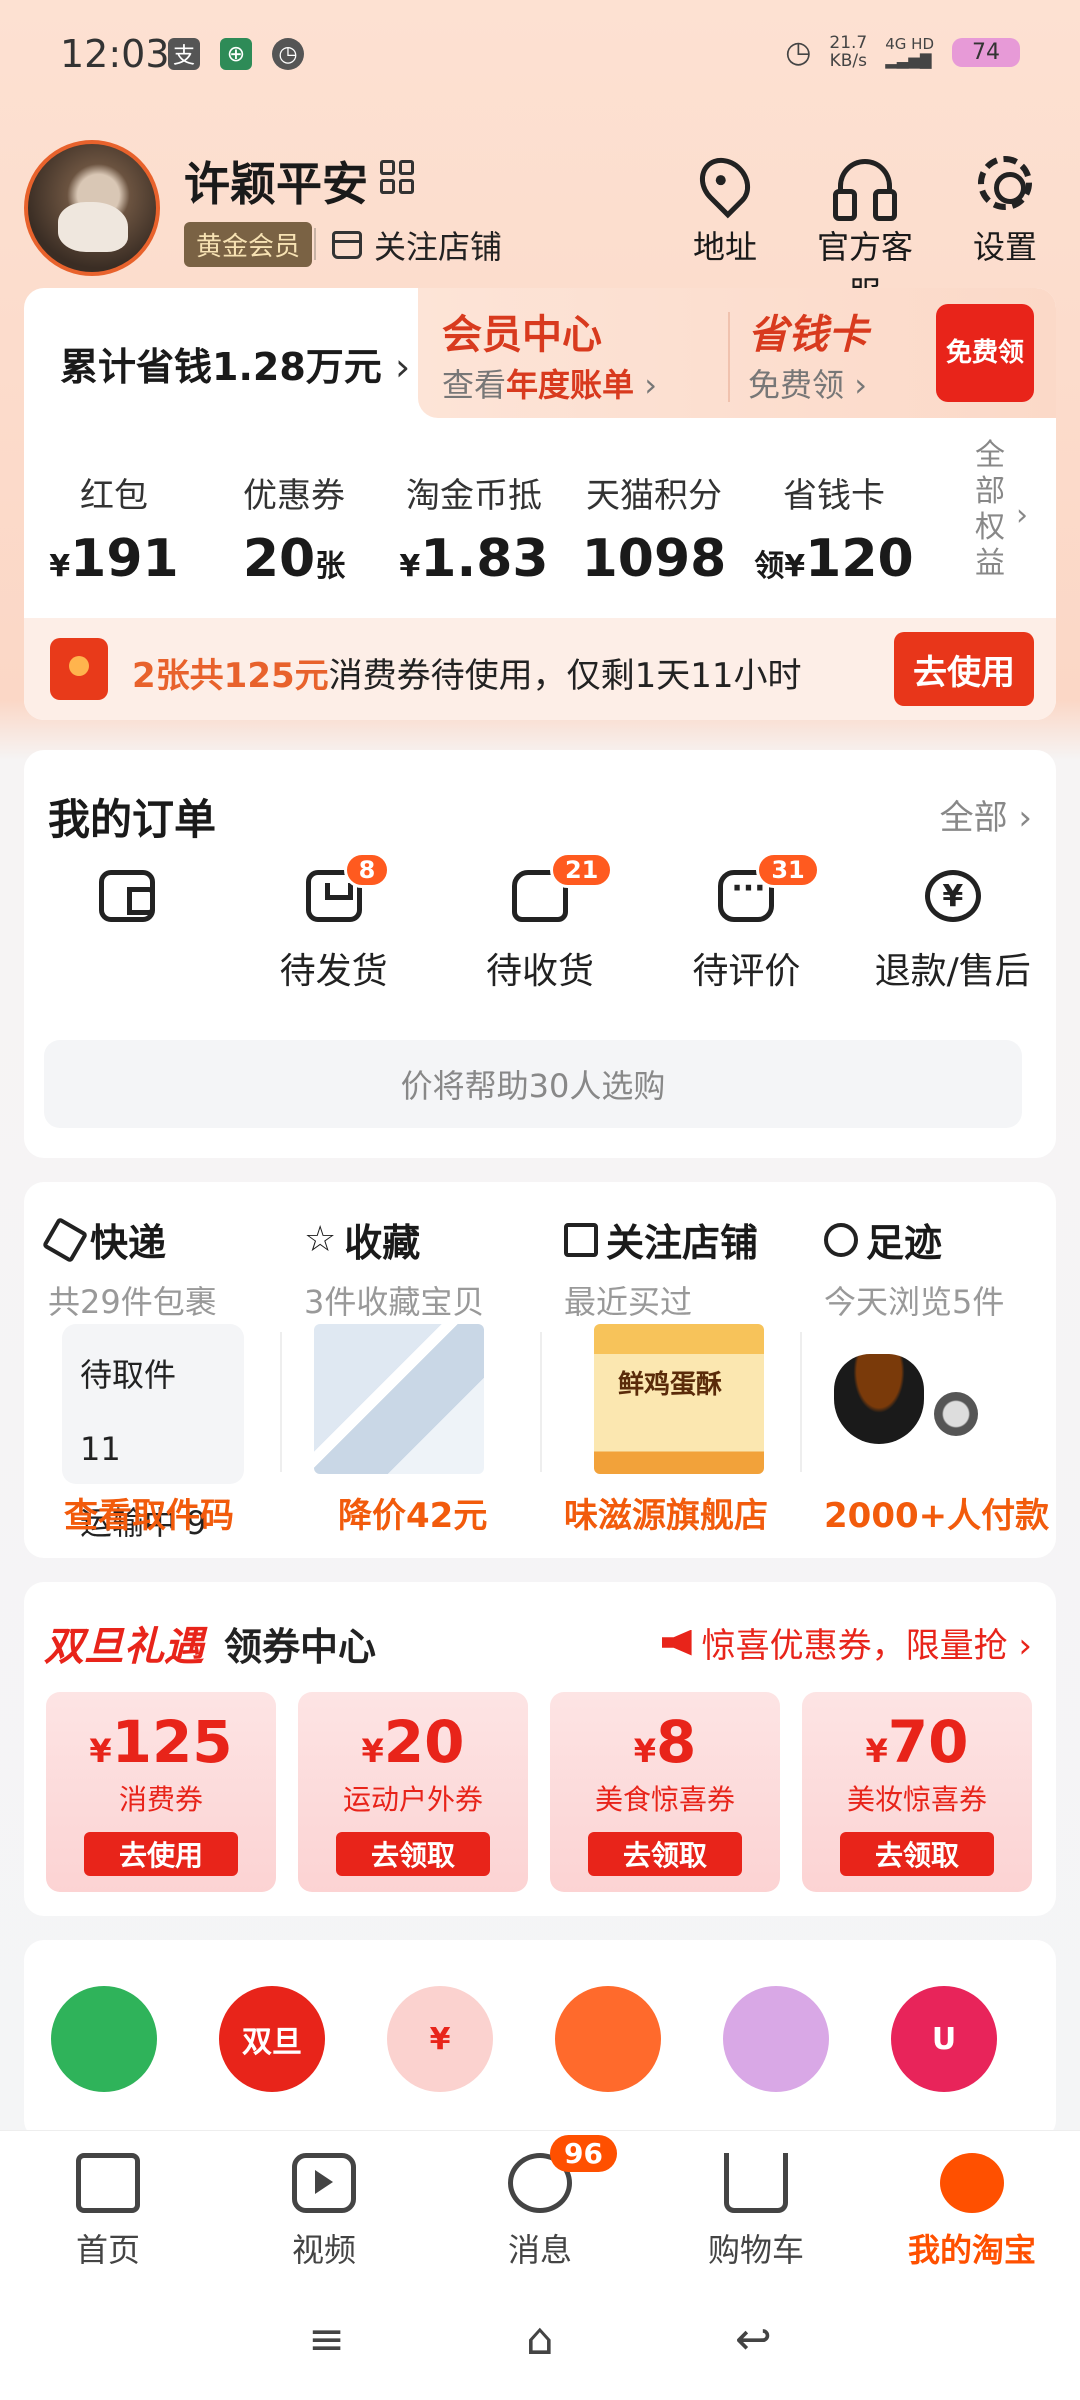 Image resolution: width=1080 pixels, height=2400 pixels. Describe the element at coordinates (412, 1512) in the screenshot. I see `price-drop-link: 降价42元` at that location.